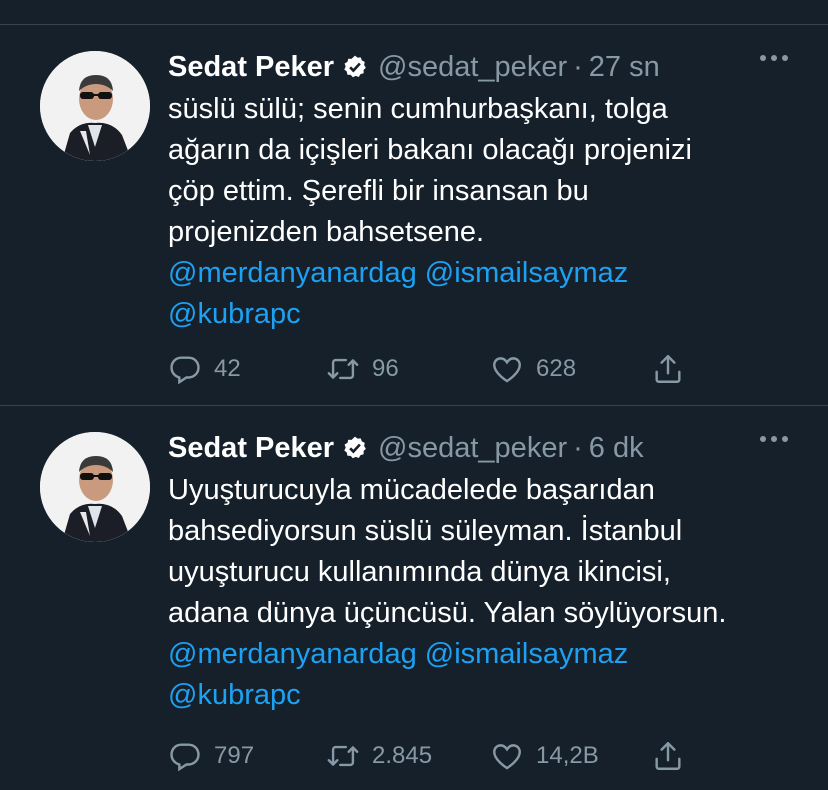  I want to click on tweet-text-line: uyuşturucu kullanımında dünya ikincisi,, so click(419, 572).